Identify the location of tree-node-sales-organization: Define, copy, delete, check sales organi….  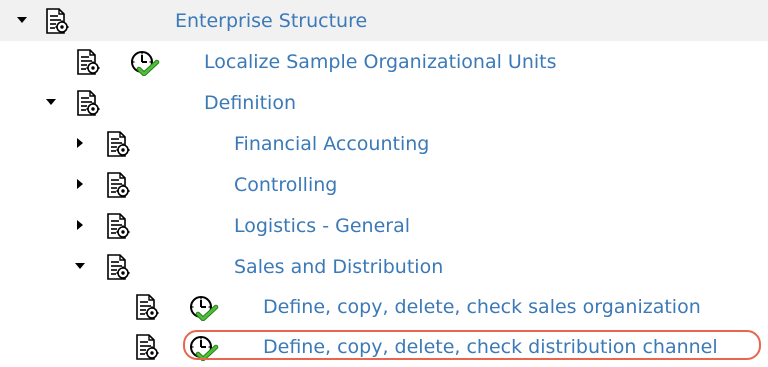
(384, 306).